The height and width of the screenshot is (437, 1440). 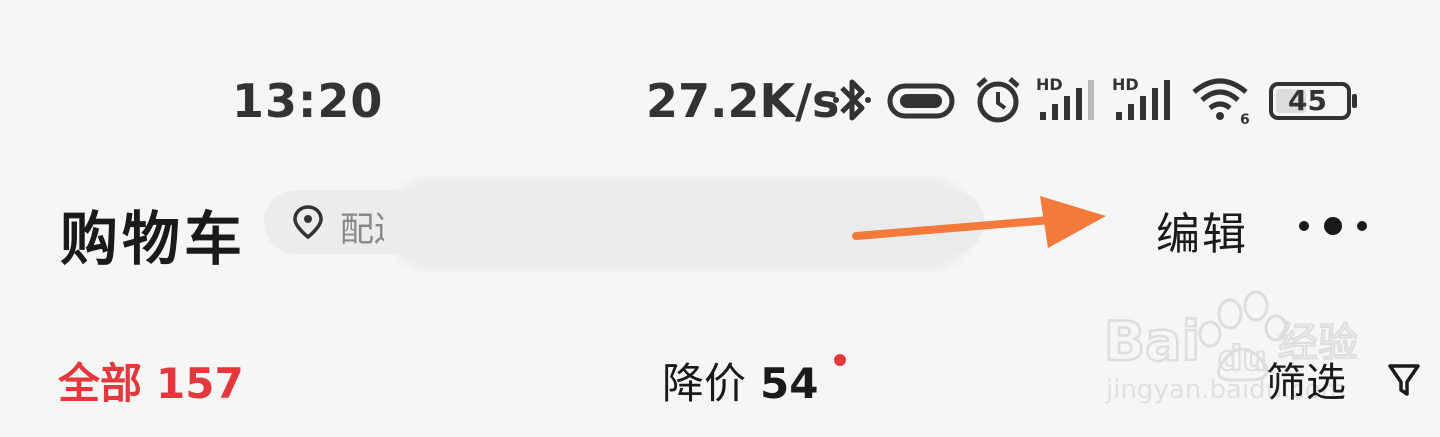 What do you see at coordinates (852, 100) in the screenshot?
I see `bluetooth-icon` at bounding box center [852, 100].